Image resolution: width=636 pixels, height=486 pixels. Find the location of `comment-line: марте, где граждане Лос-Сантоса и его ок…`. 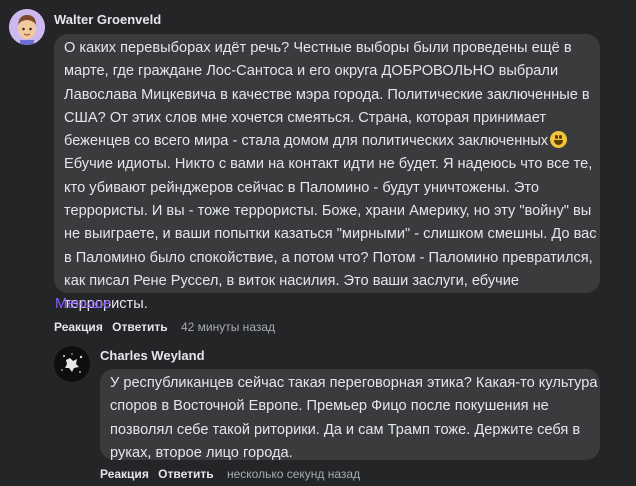

comment-line: марте, где граждане Лос-Сантоса и его ок… is located at coordinates (311, 71).